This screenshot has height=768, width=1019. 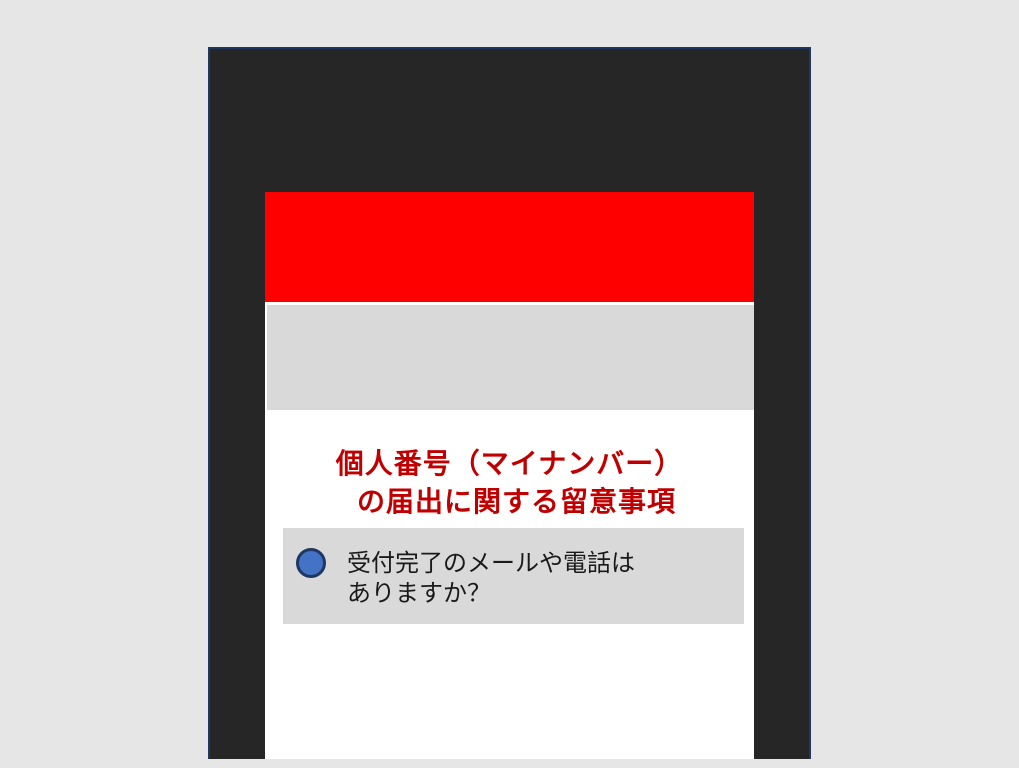 I want to click on circle-bullet-icon, so click(x=311, y=563).